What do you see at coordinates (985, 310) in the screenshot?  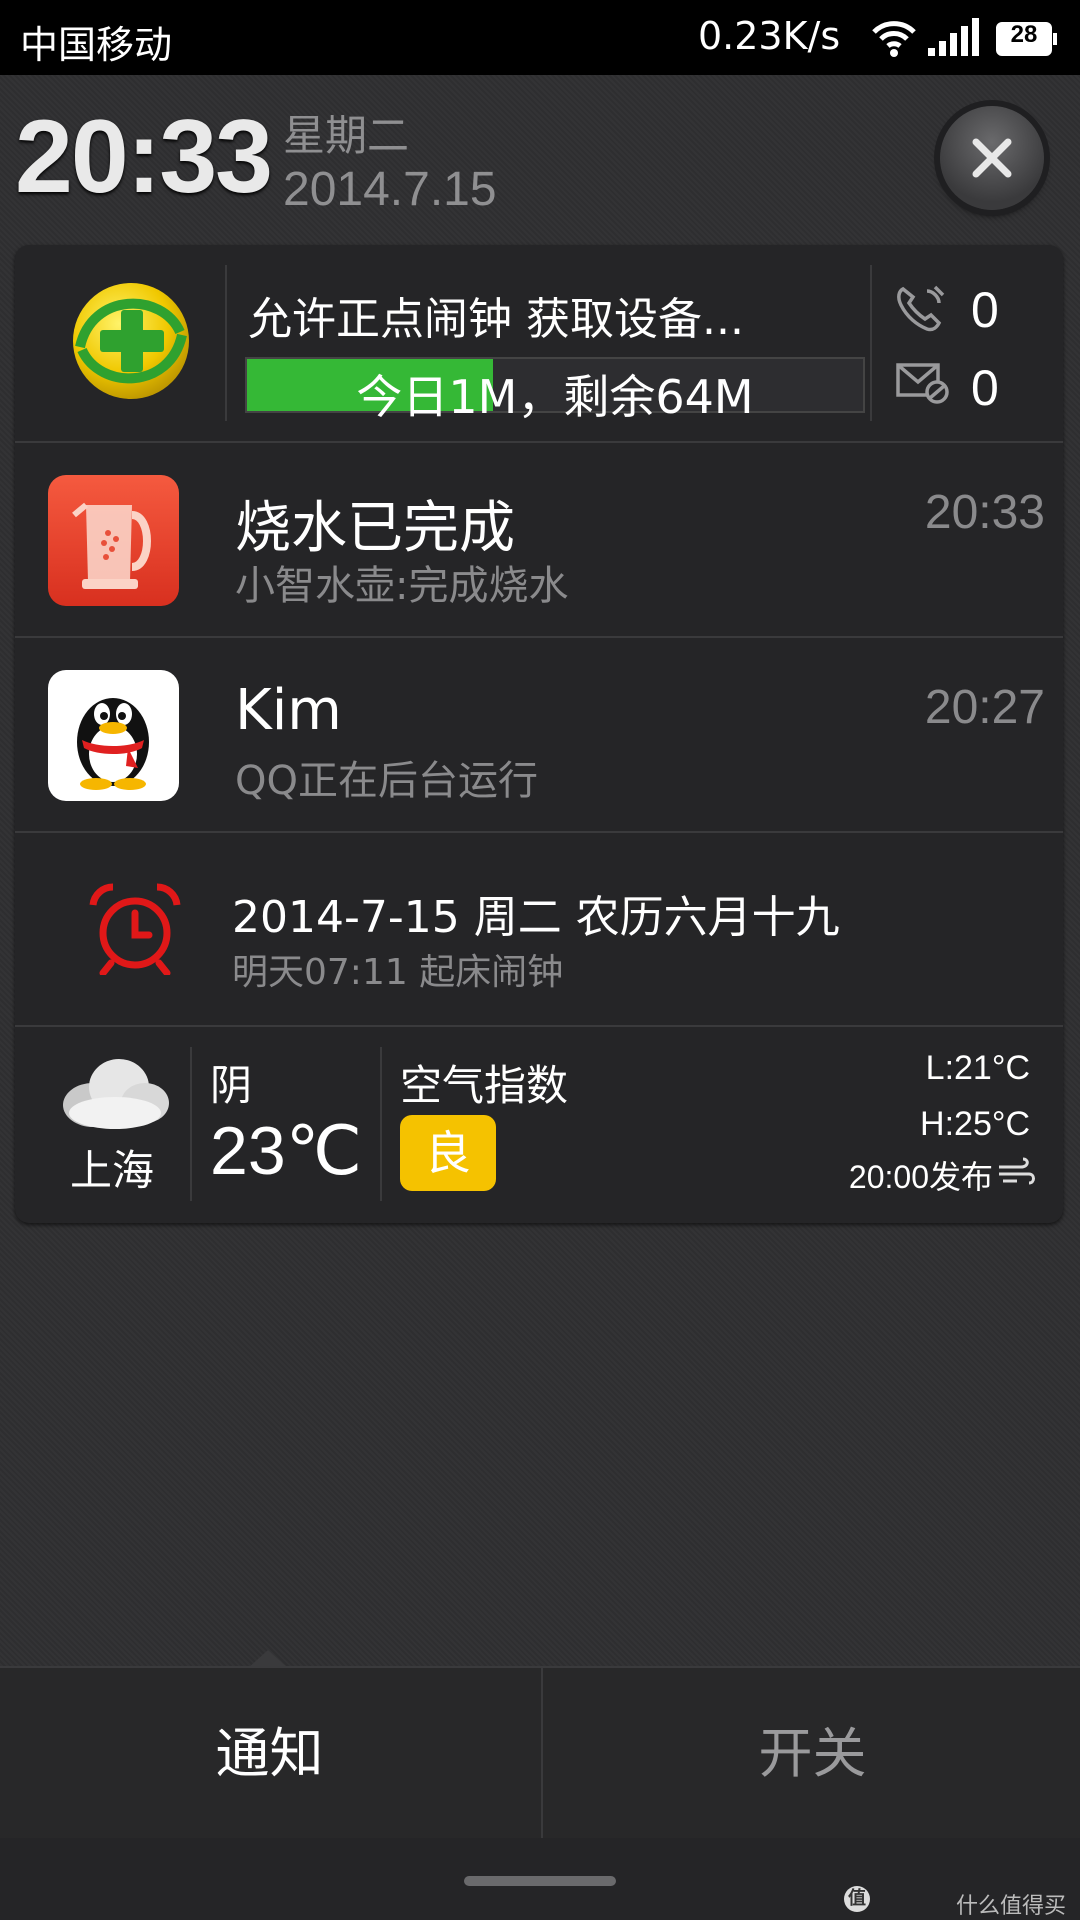 I see `missed-calls-count: 0` at bounding box center [985, 310].